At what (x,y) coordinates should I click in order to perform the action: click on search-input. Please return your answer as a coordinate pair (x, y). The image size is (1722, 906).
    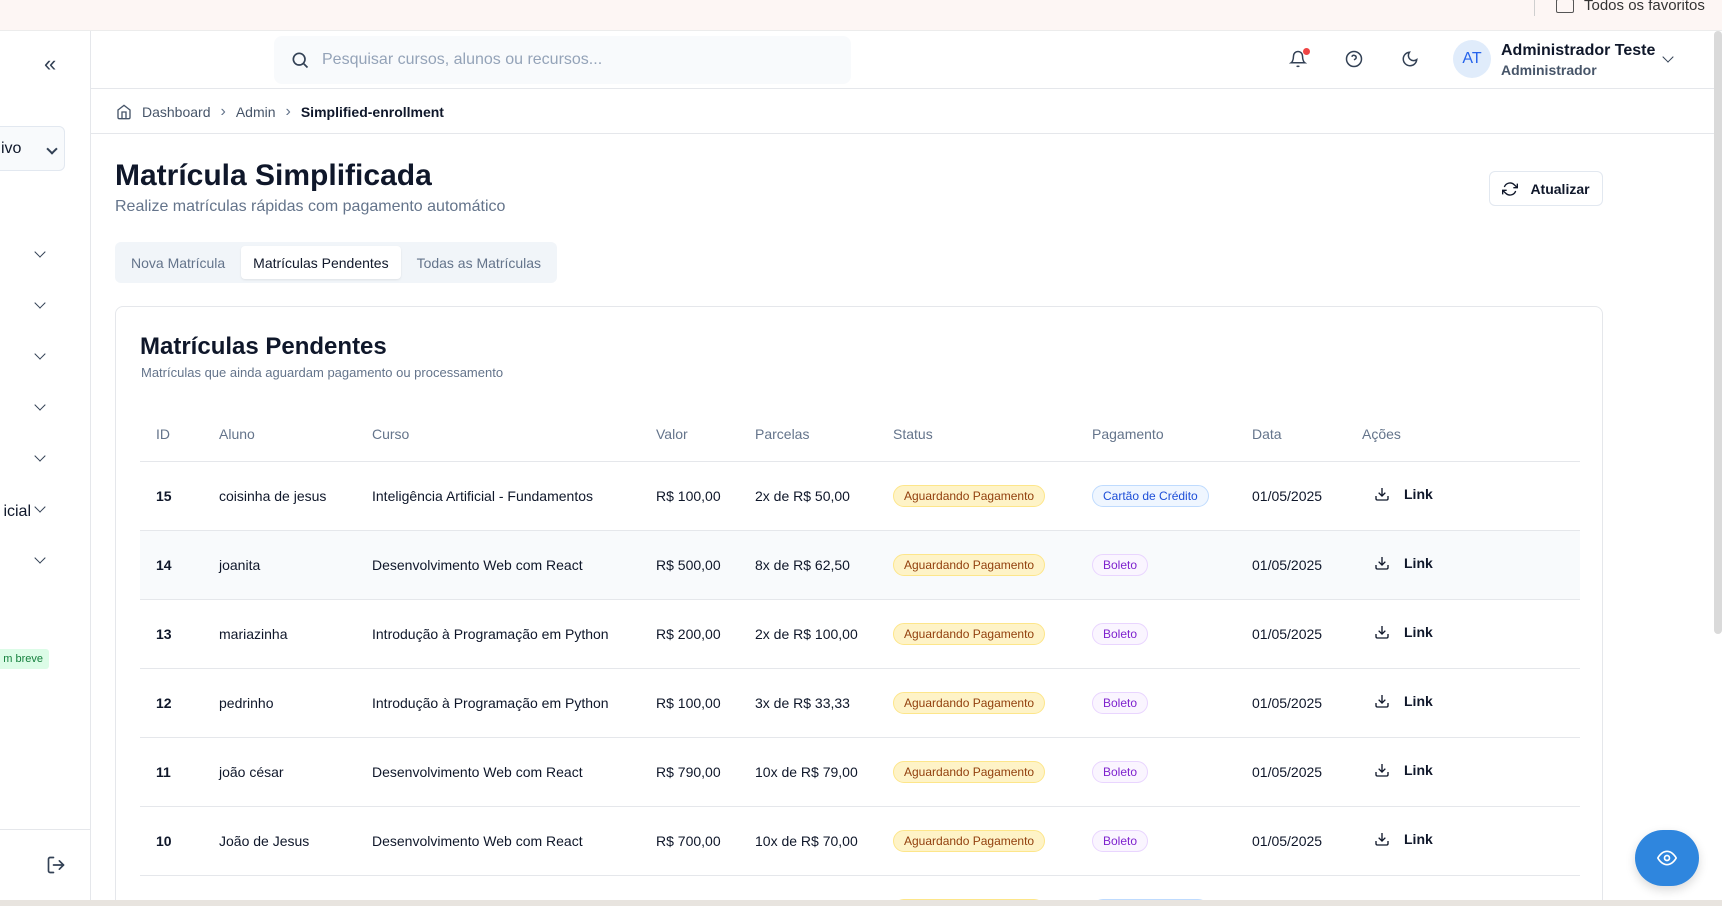
    Looking at the image, I should click on (572, 60).